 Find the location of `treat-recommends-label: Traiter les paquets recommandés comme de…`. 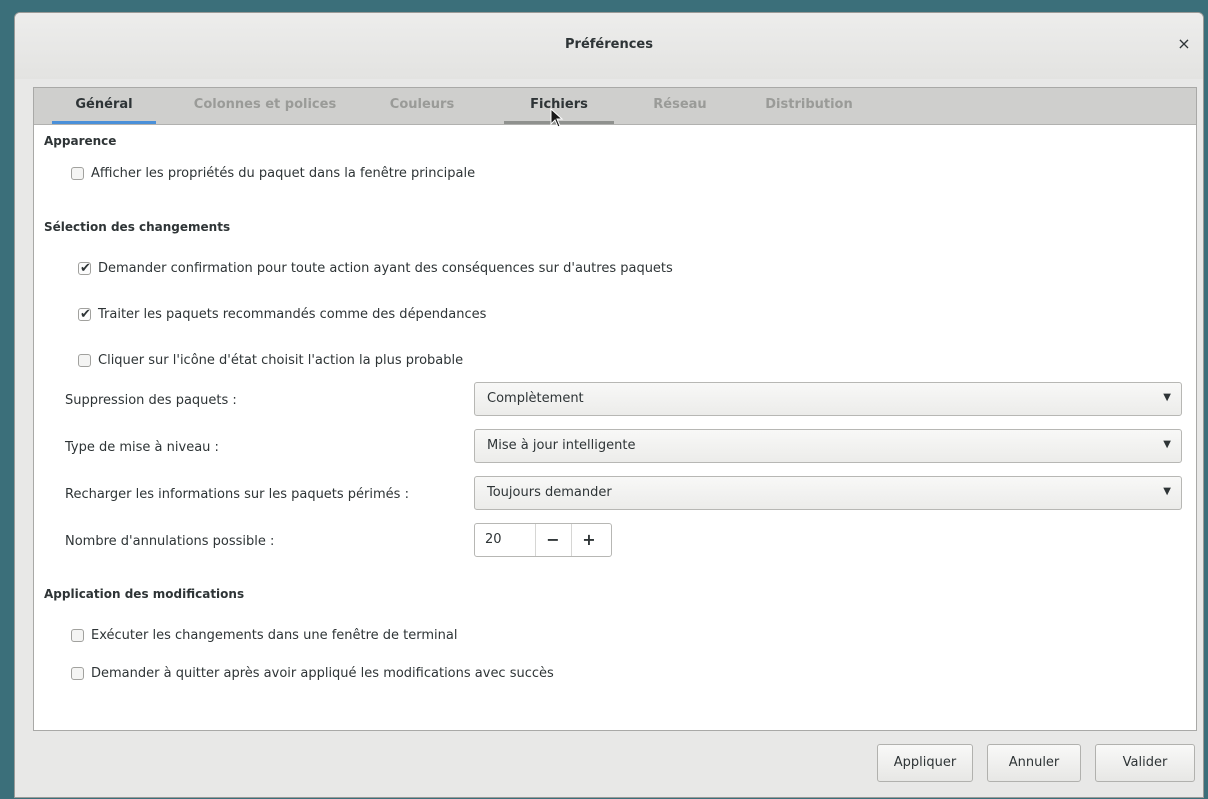

treat-recommends-label: Traiter les paquets recommandés comme de… is located at coordinates (292, 314).